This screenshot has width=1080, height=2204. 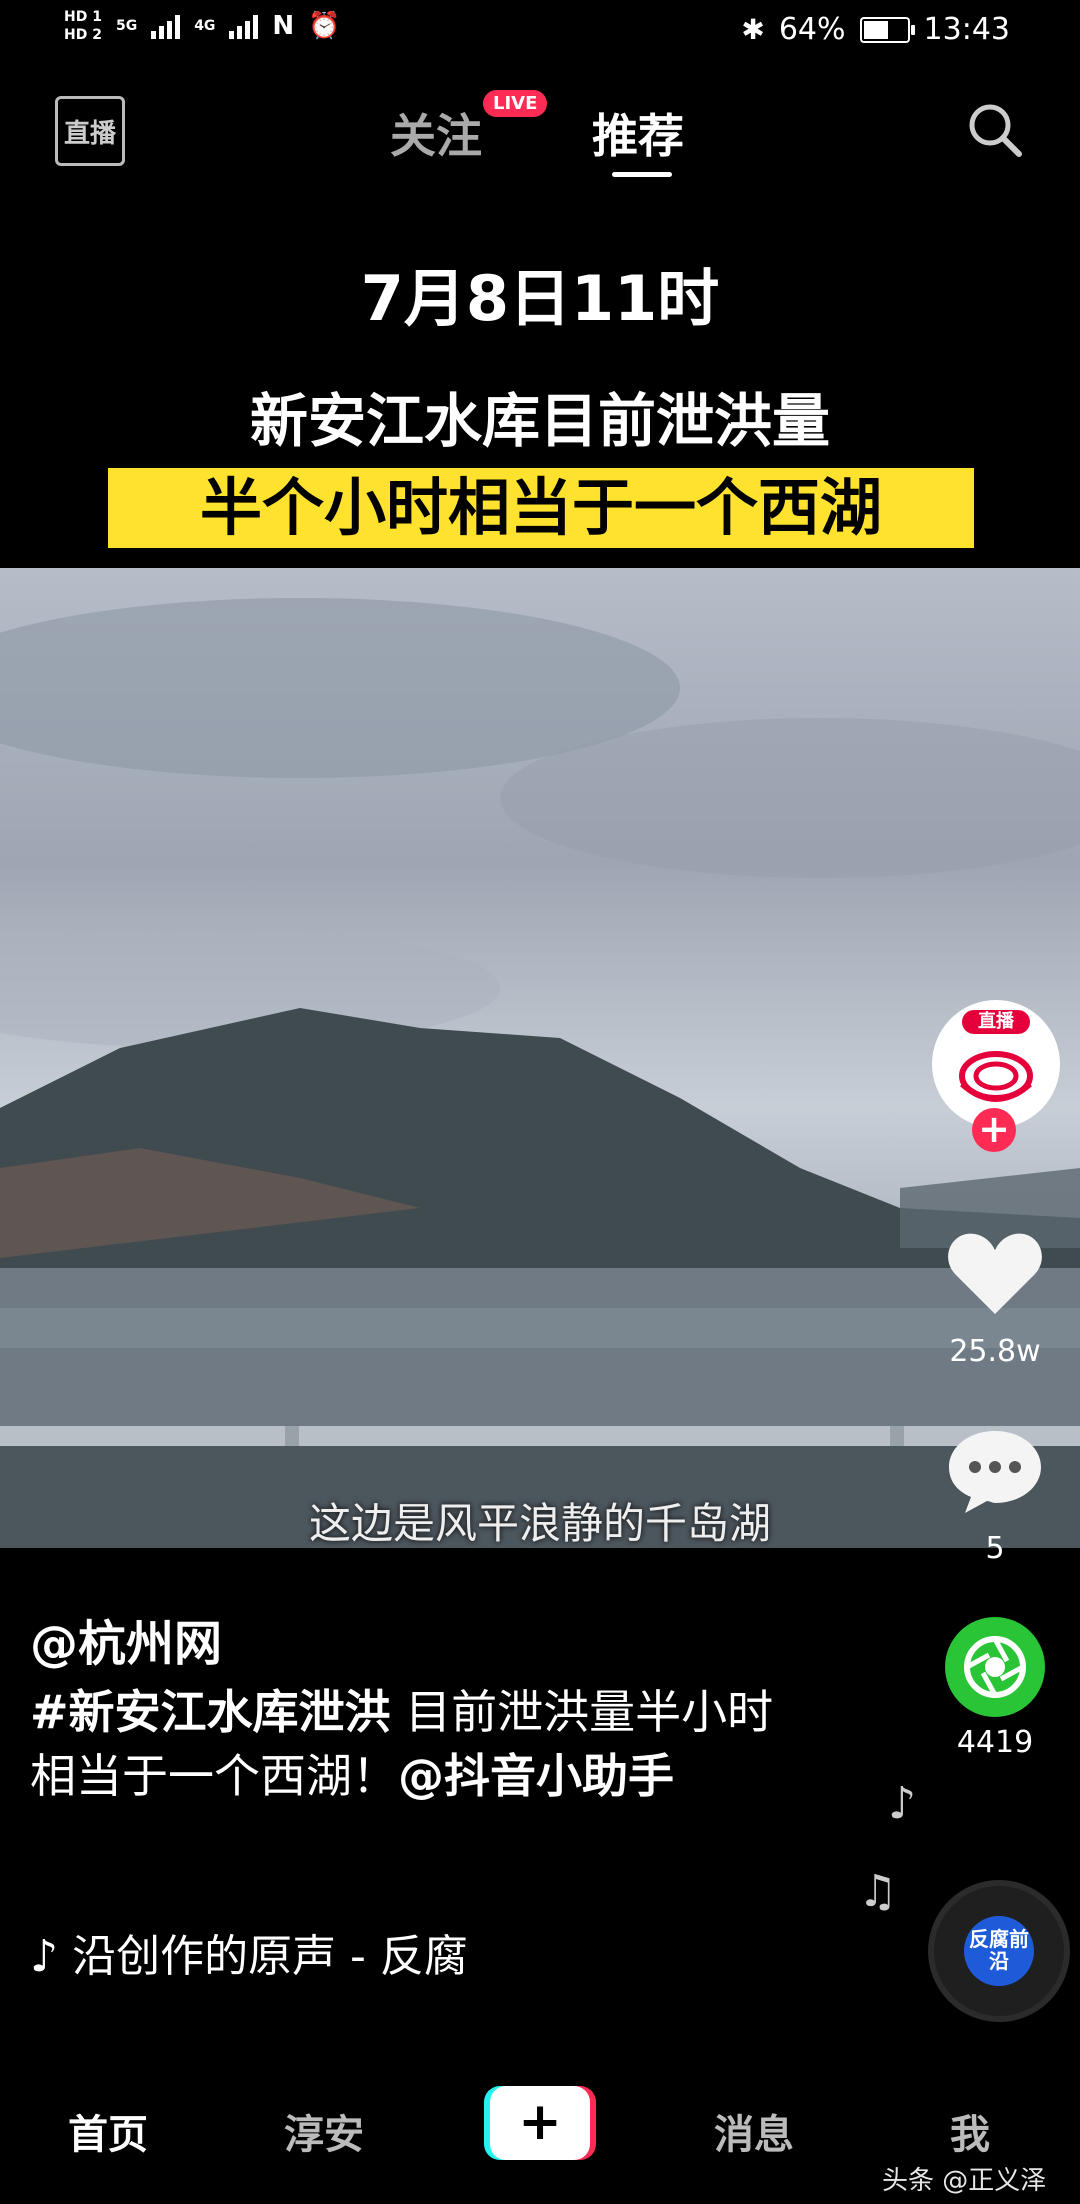 I want to click on tab-local: 淳安, so click(x=324, y=2131).